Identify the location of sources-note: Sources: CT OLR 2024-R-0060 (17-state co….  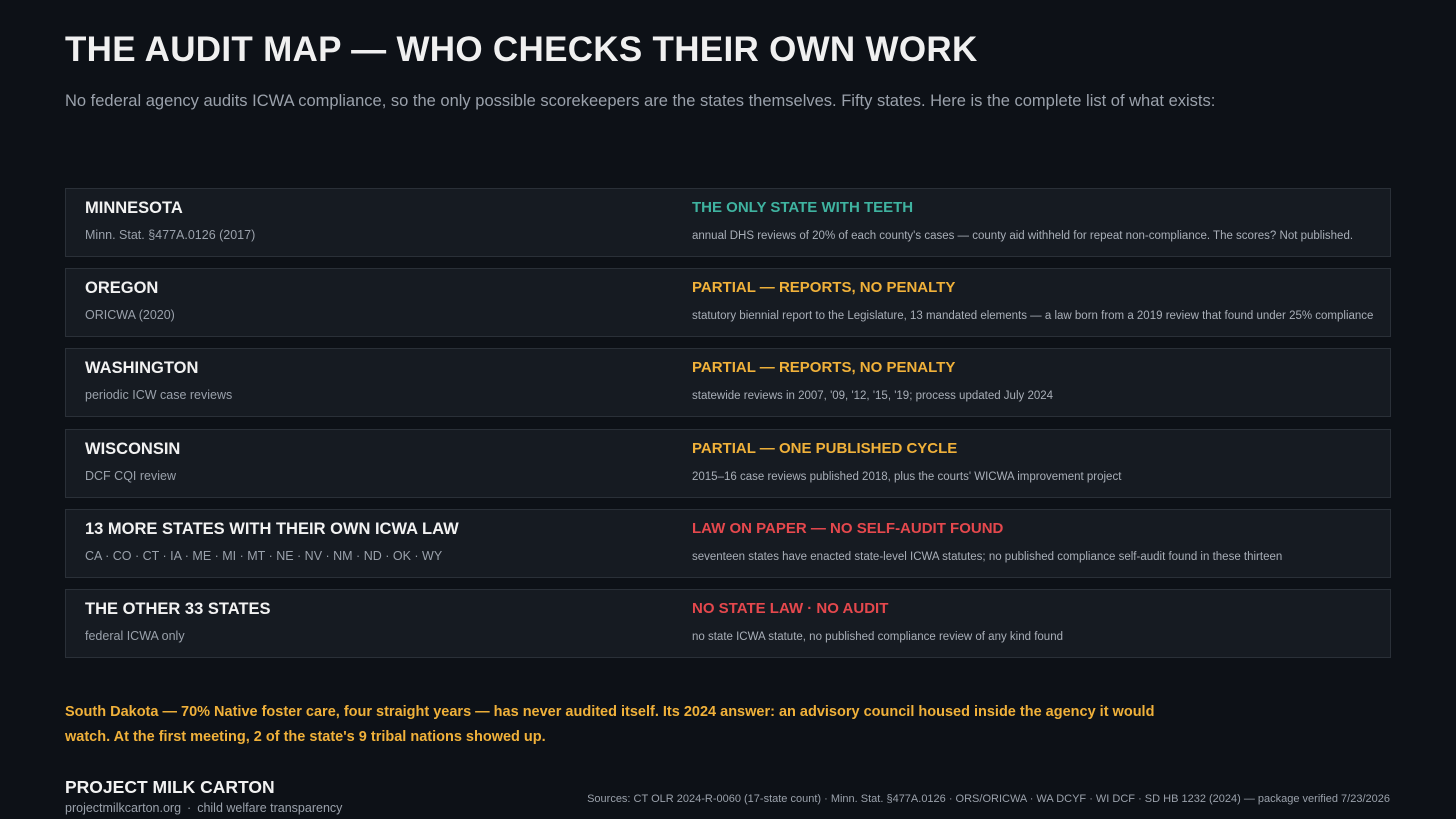
(988, 799).